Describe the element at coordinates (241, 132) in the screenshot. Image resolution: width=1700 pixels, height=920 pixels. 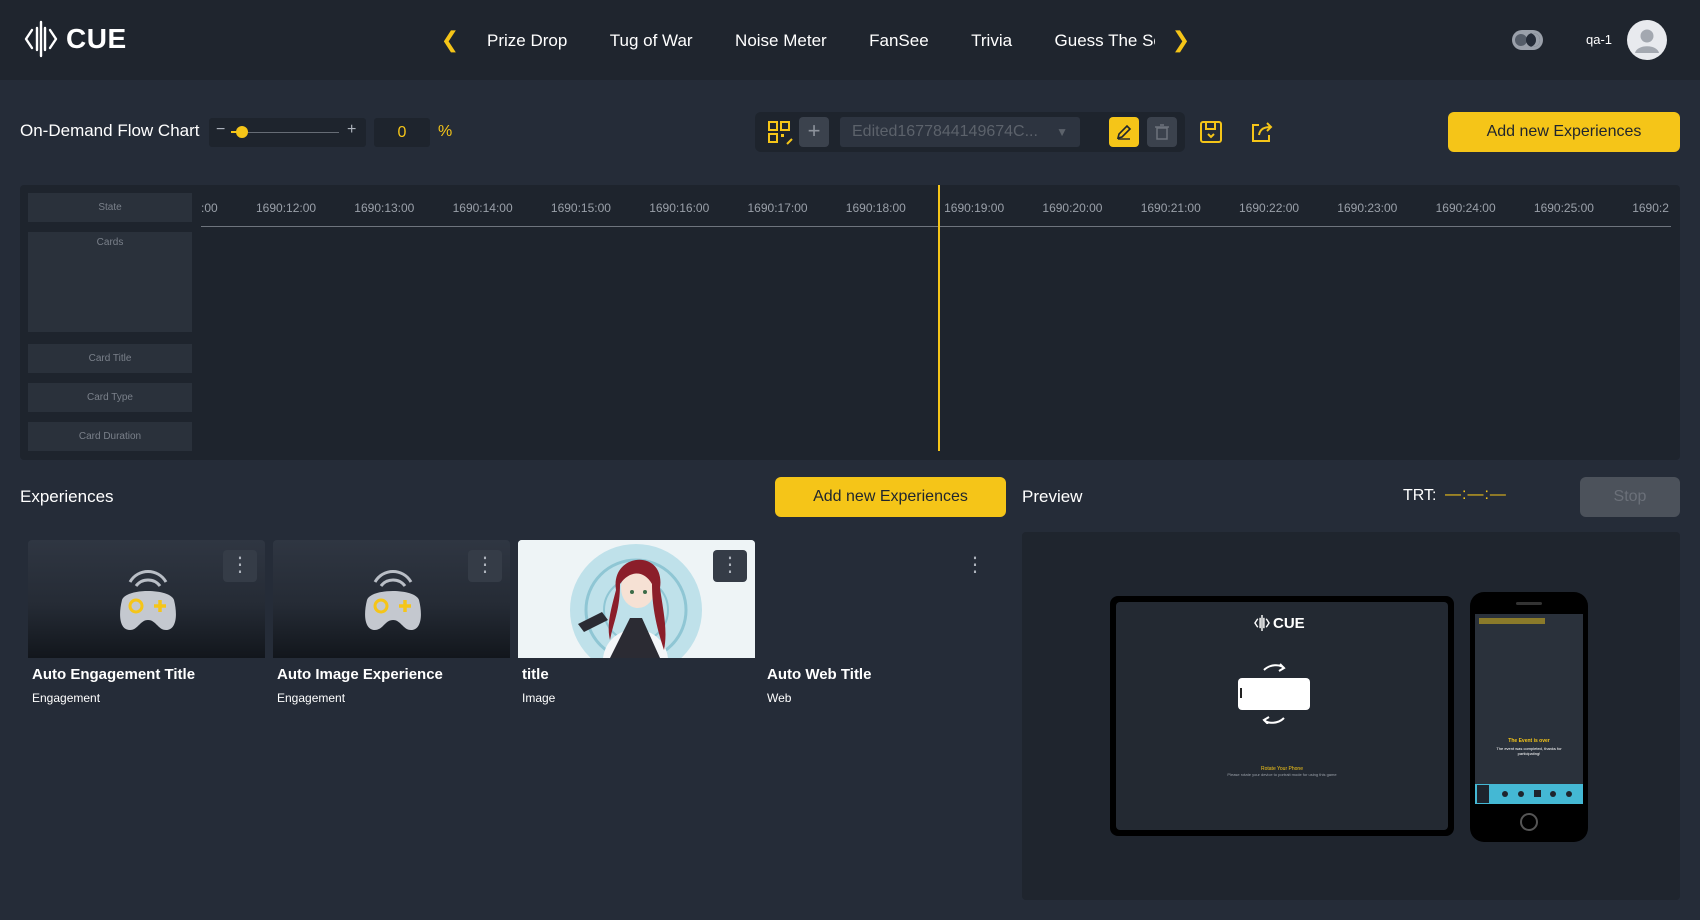
I see `zoom-handle` at that location.